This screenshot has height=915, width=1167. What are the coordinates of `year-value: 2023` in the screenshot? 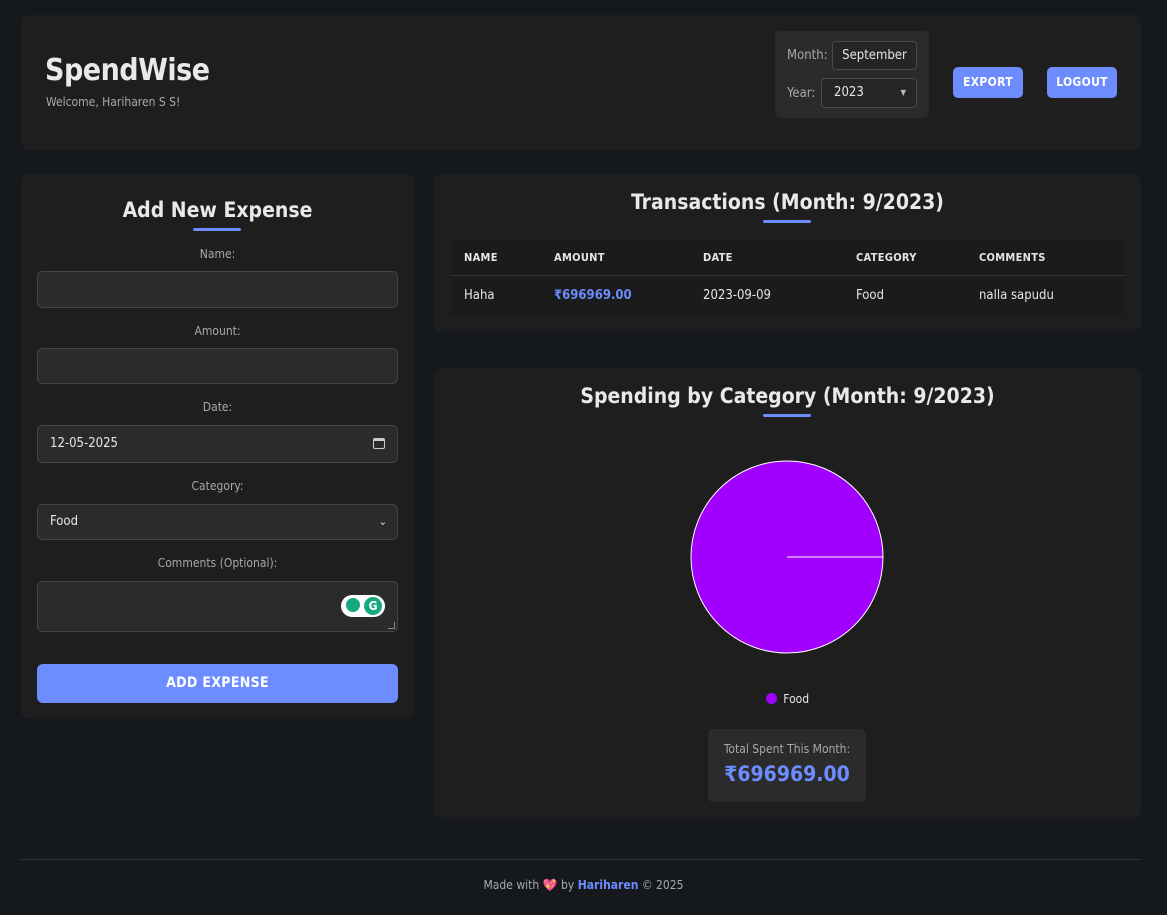 It's located at (849, 92).